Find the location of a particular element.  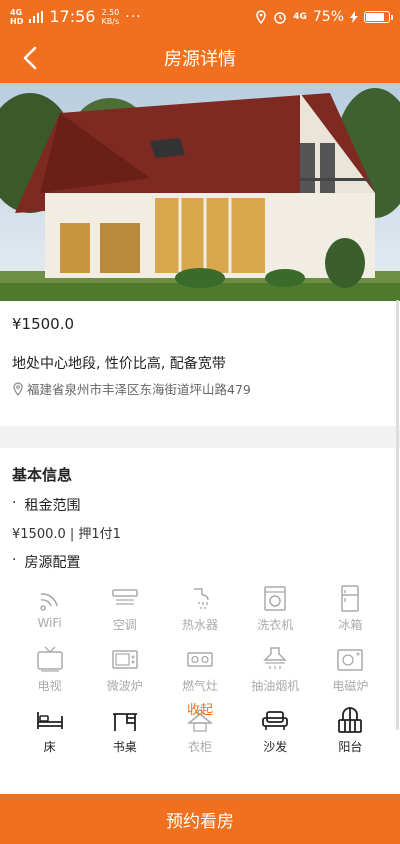

amenity-item: 电视 is located at coordinates (49, 669).